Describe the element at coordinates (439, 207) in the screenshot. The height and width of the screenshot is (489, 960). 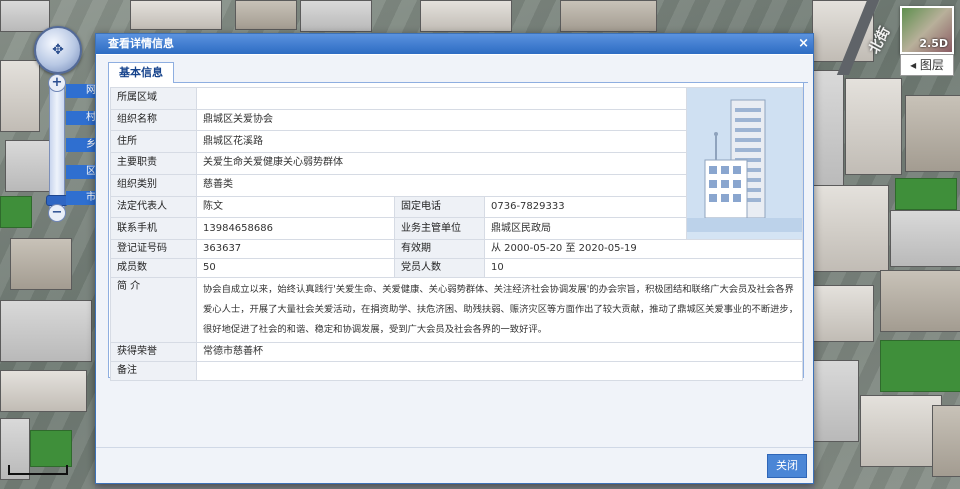
I see `field-label: 固定电话` at that location.